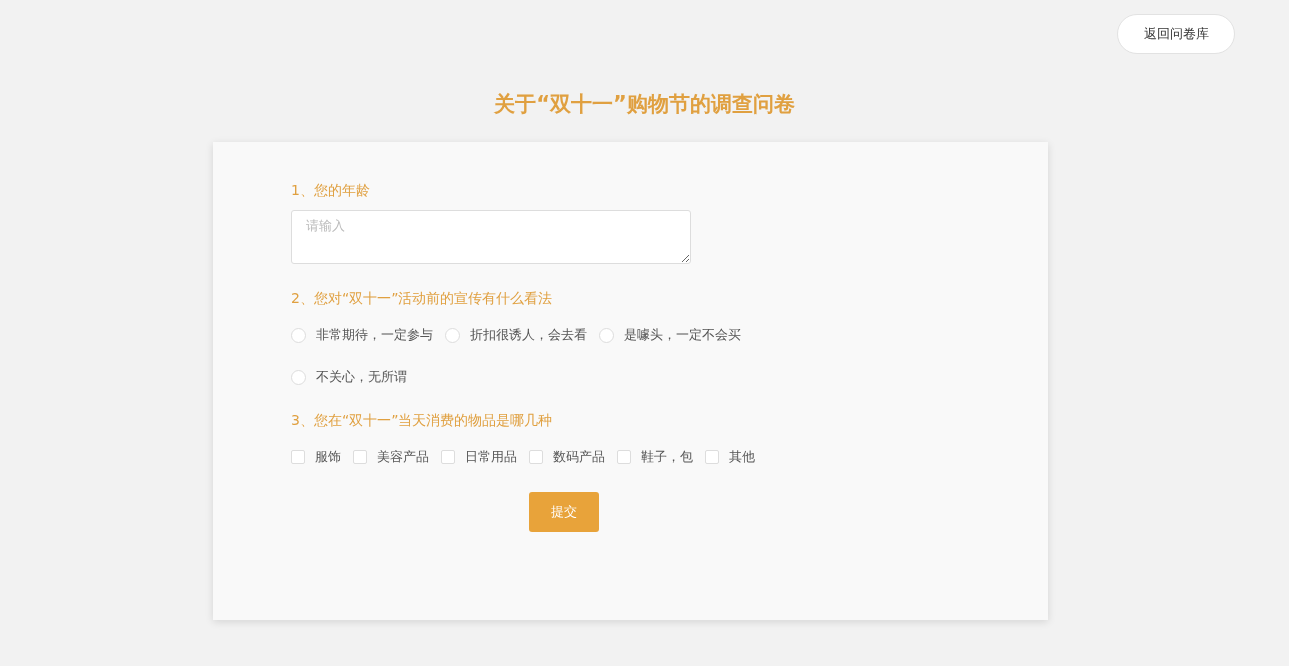 This screenshot has width=1289, height=666. What do you see at coordinates (1176, 34) in the screenshot?
I see `back-to-library-button: 返回问卷库` at bounding box center [1176, 34].